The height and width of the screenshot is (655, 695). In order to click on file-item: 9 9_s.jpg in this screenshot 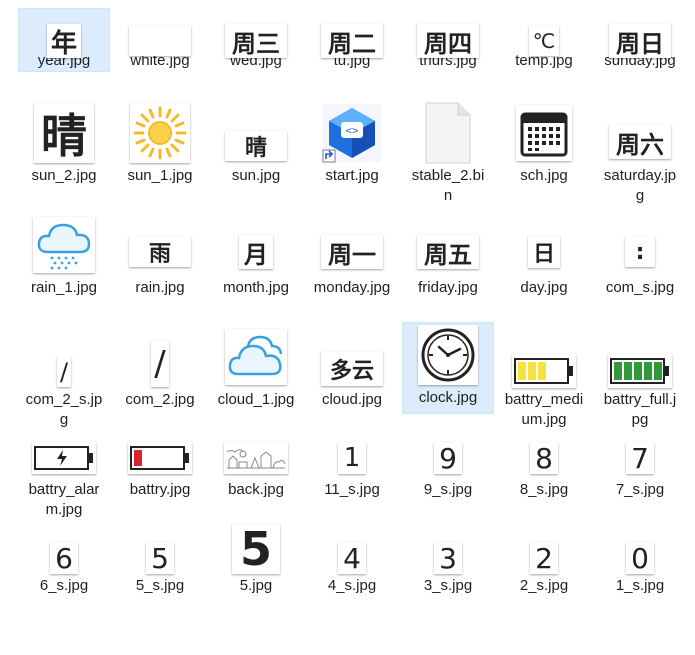, I will do `click(448, 471)`.